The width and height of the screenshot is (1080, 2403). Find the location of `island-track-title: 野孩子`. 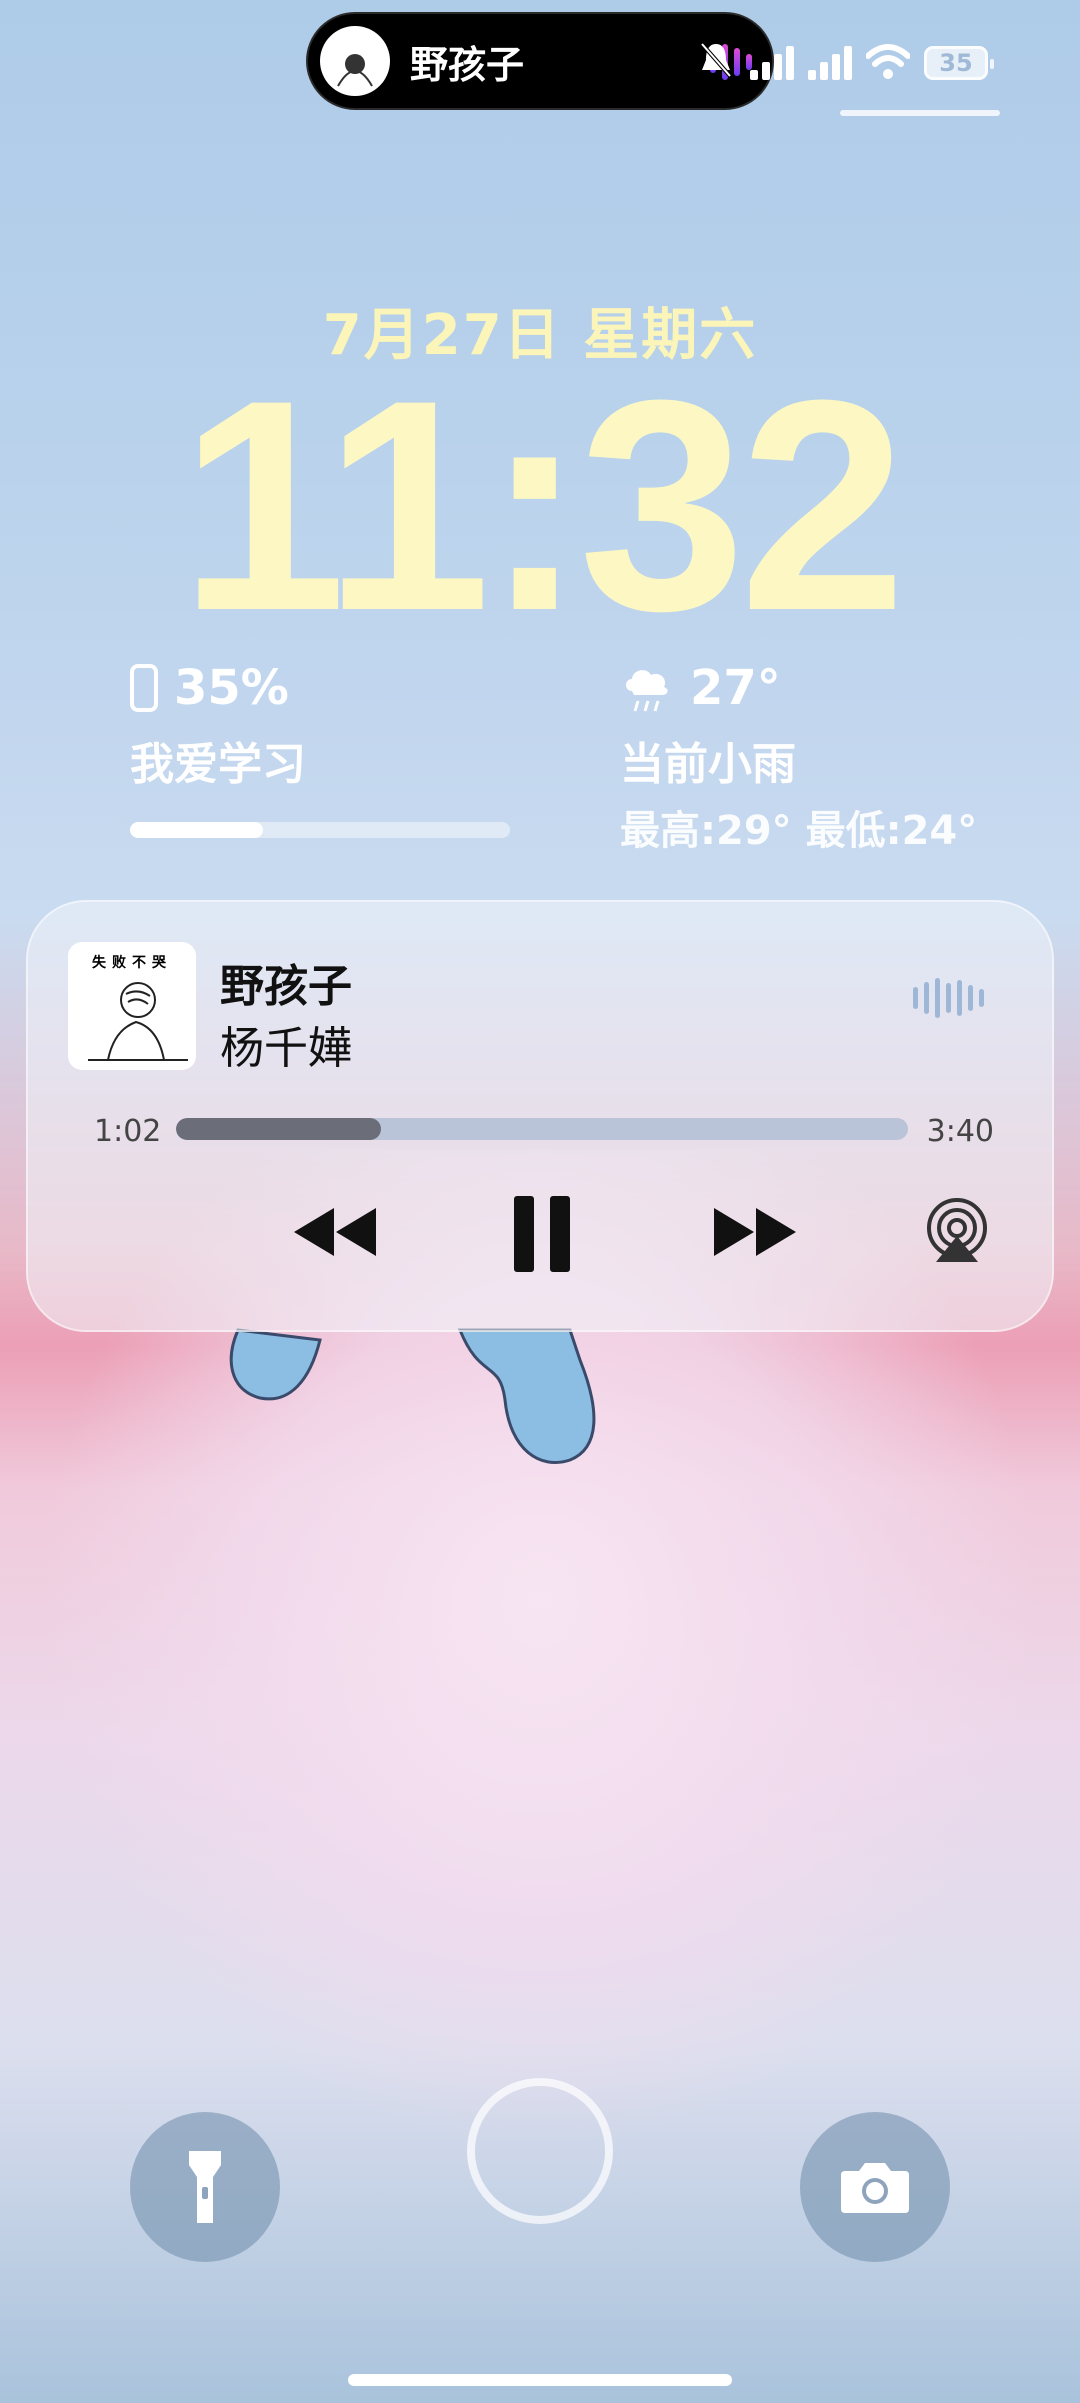

island-track-title: 野孩子 is located at coordinates (467, 64).